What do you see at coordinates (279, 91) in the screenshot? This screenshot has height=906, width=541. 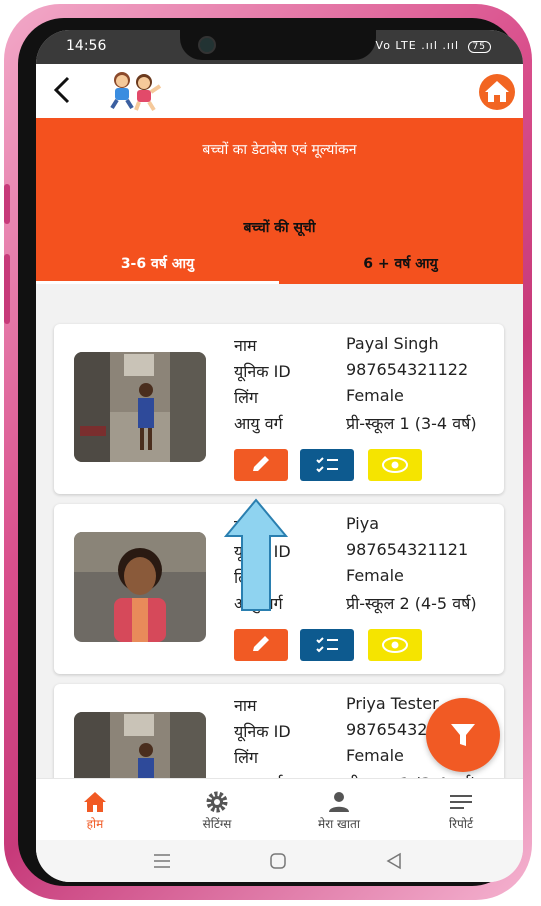 I see `app-bar` at bounding box center [279, 91].